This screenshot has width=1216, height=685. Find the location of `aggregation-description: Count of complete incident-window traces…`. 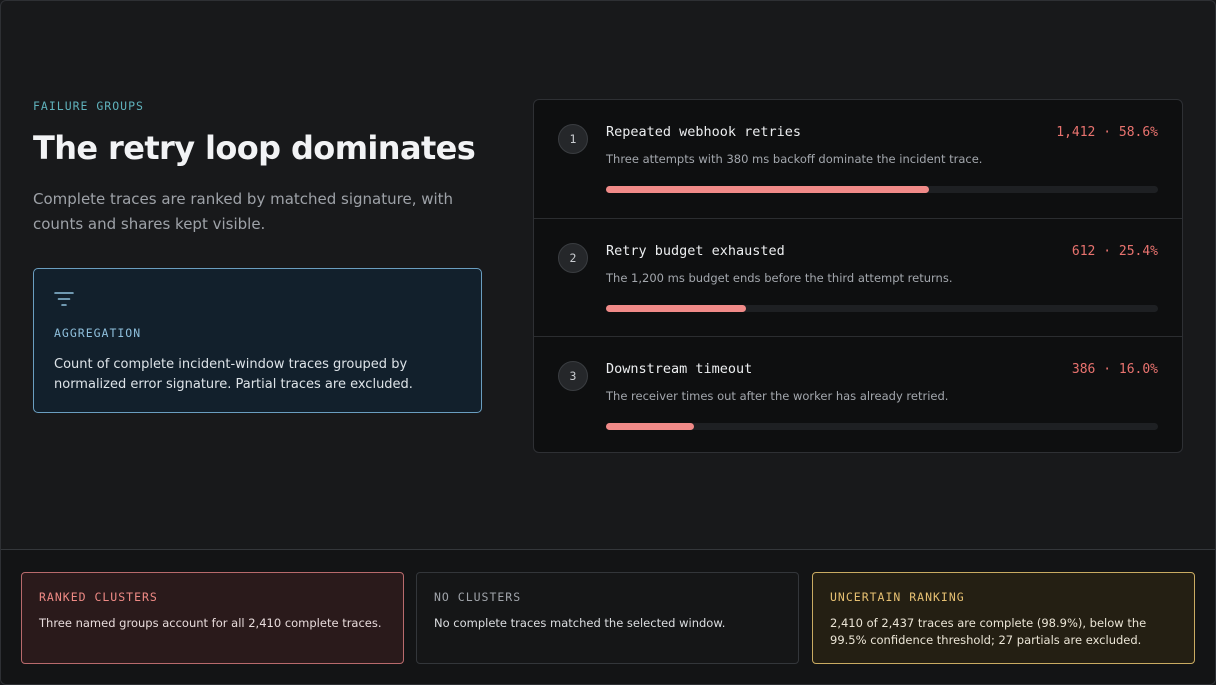

aggregation-description: Count of complete incident-window traces… is located at coordinates (233, 374).